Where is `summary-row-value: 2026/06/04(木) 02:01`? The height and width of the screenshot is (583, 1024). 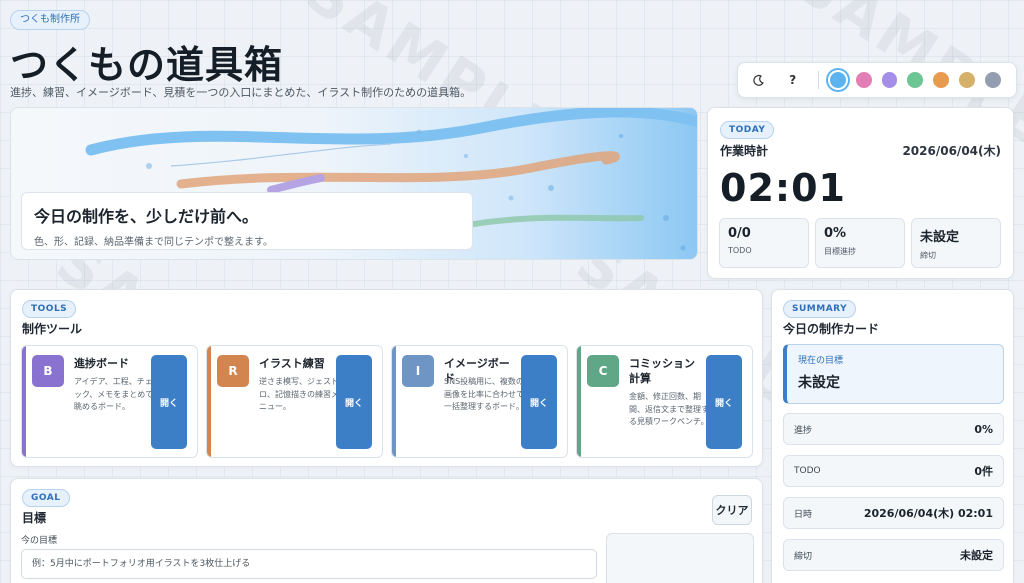 summary-row-value: 2026/06/04(木) 02:01 is located at coordinates (928, 513).